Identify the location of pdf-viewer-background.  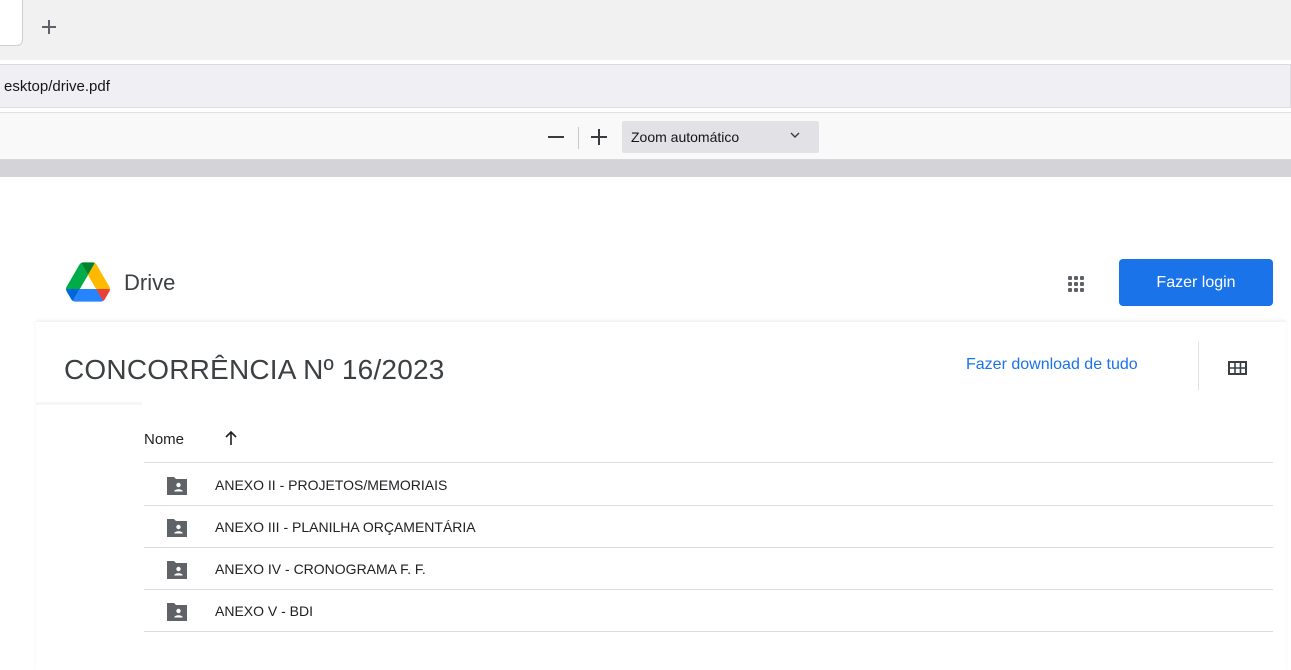
(645, 168).